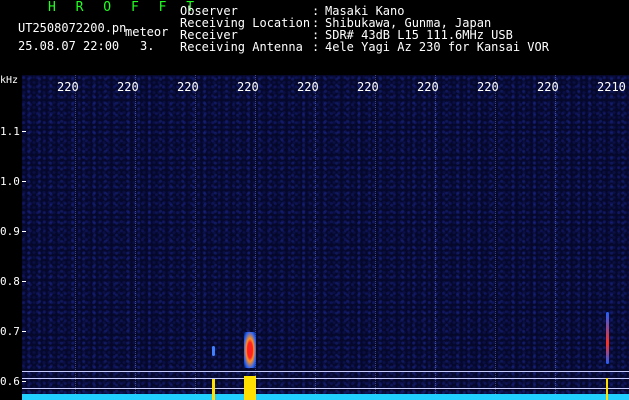 The width and height of the screenshot is (629, 400). Describe the element at coordinates (147, 46) in the screenshot. I see `detection-count: 3.` at that location.